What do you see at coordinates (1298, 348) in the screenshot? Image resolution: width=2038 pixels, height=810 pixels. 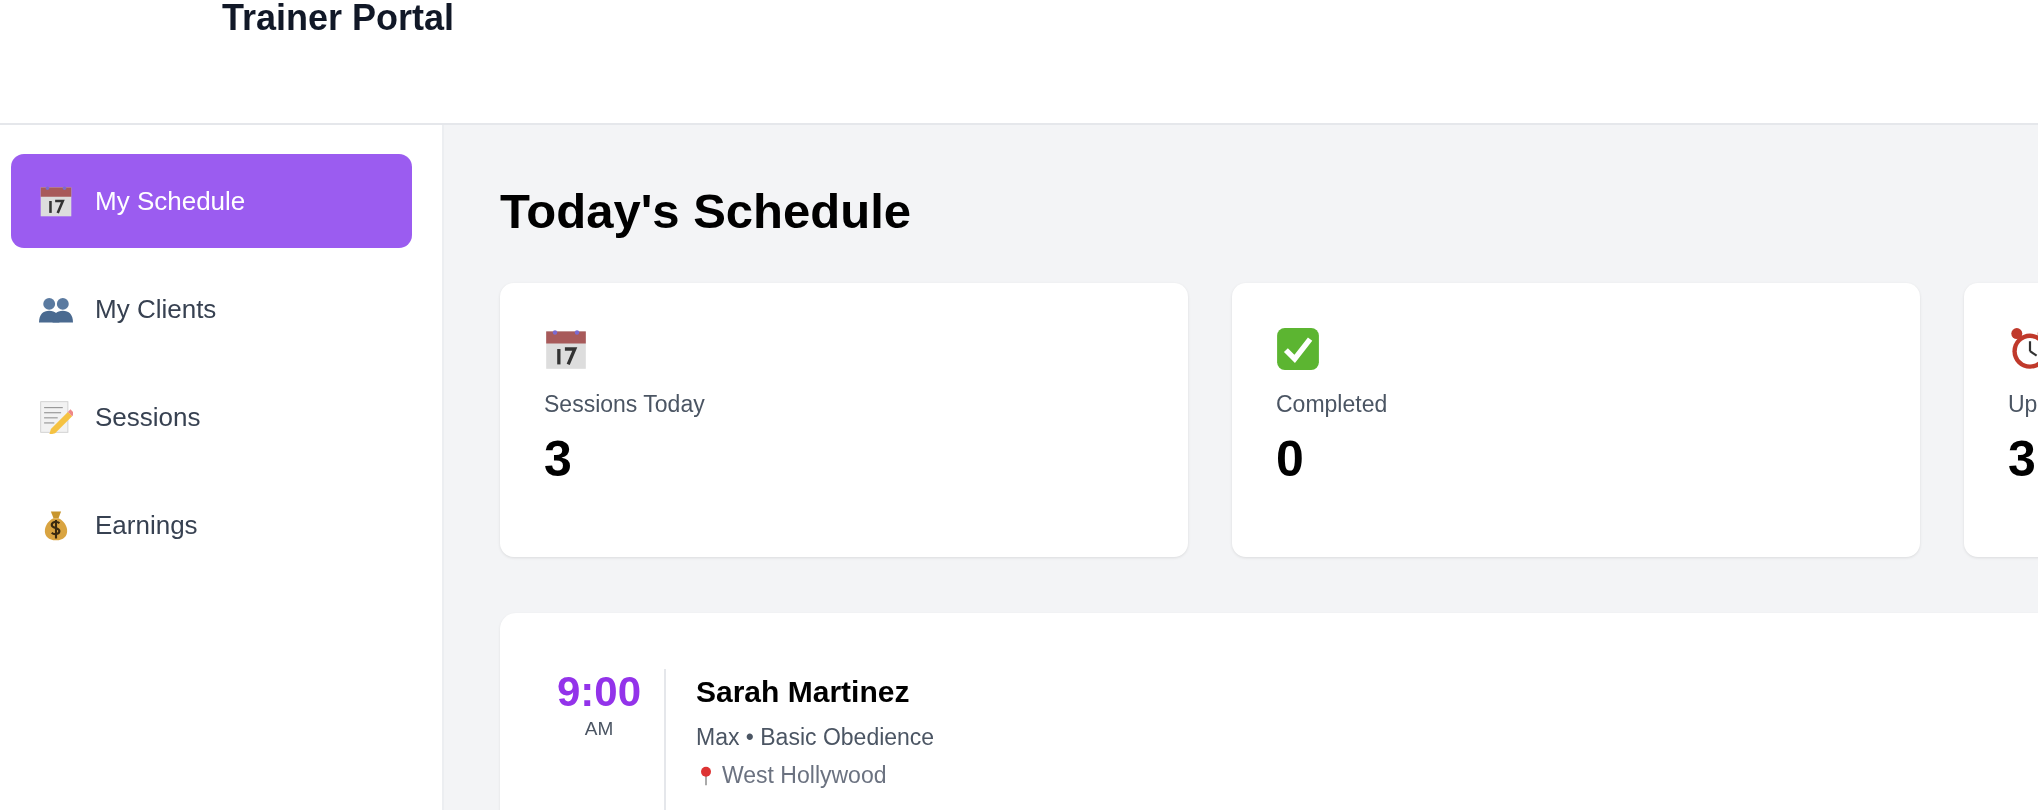 I see `checkmark-icon` at bounding box center [1298, 348].